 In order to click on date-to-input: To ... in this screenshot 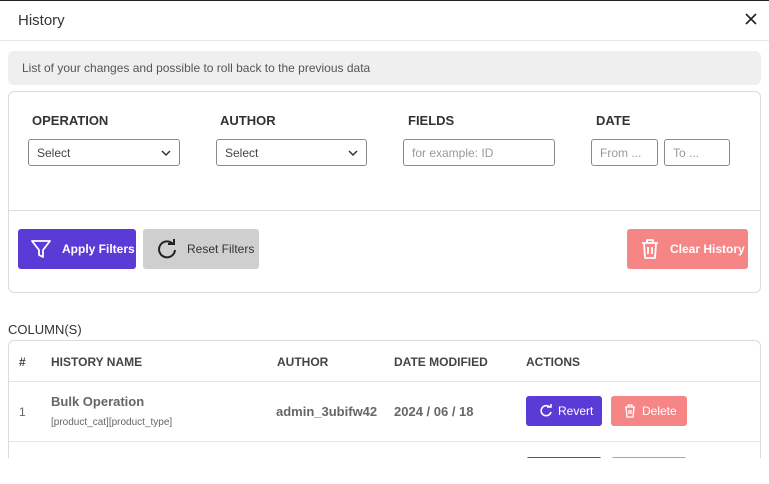, I will do `click(697, 152)`.